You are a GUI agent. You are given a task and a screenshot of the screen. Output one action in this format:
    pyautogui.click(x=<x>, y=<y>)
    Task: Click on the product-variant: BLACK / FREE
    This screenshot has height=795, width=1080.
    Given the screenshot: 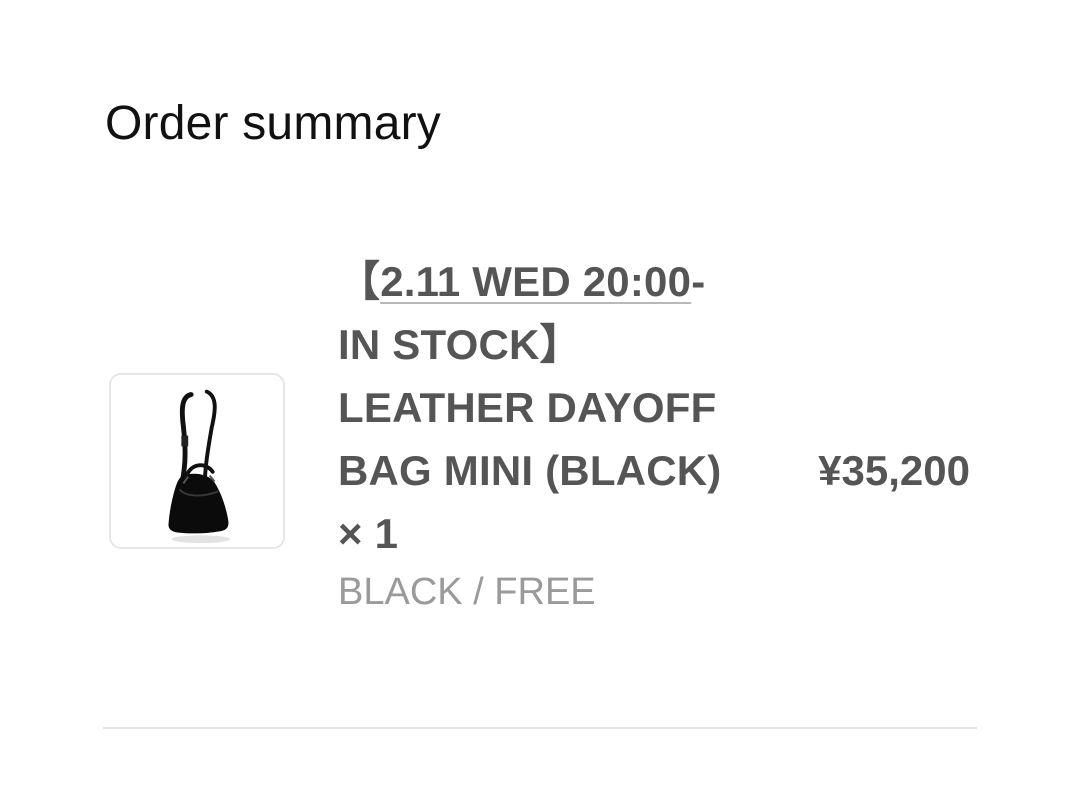 What is the action you would take?
    pyautogui.click(x=467, y=592)
    